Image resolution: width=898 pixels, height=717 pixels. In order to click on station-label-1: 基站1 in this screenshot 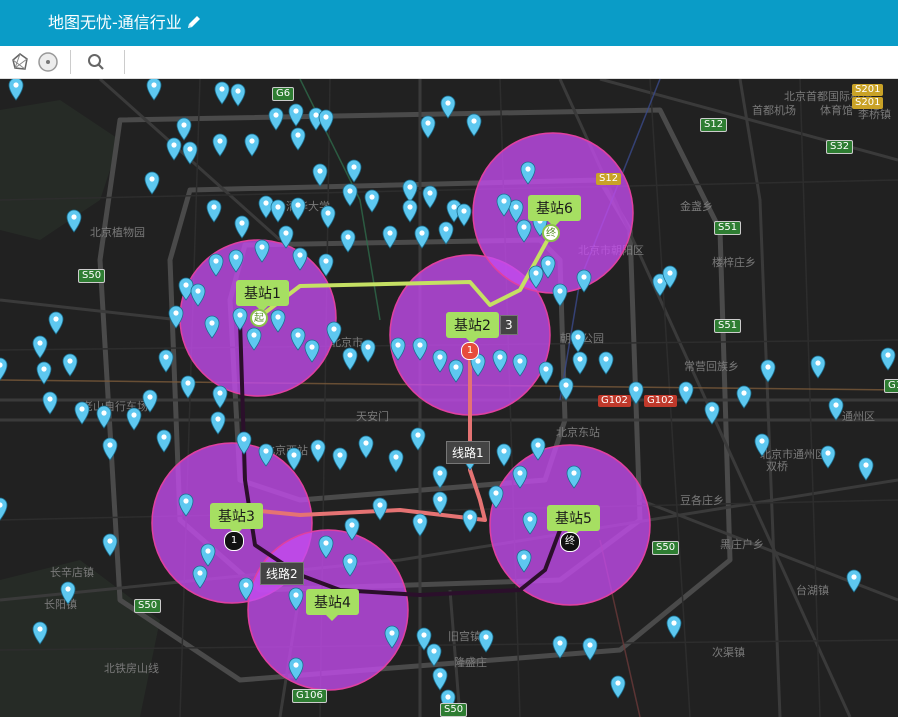, I will do `click(262, 296)`.